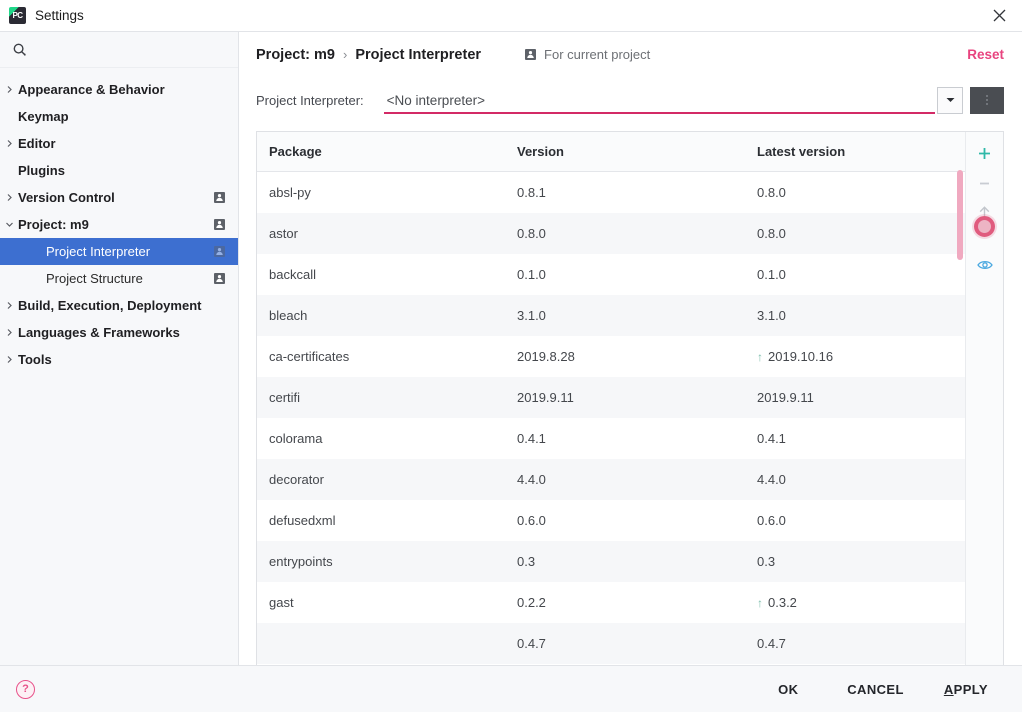  Describe the element at coordinates (381, 438) in the screenshot. I see `cell-package: colorama` at that location.